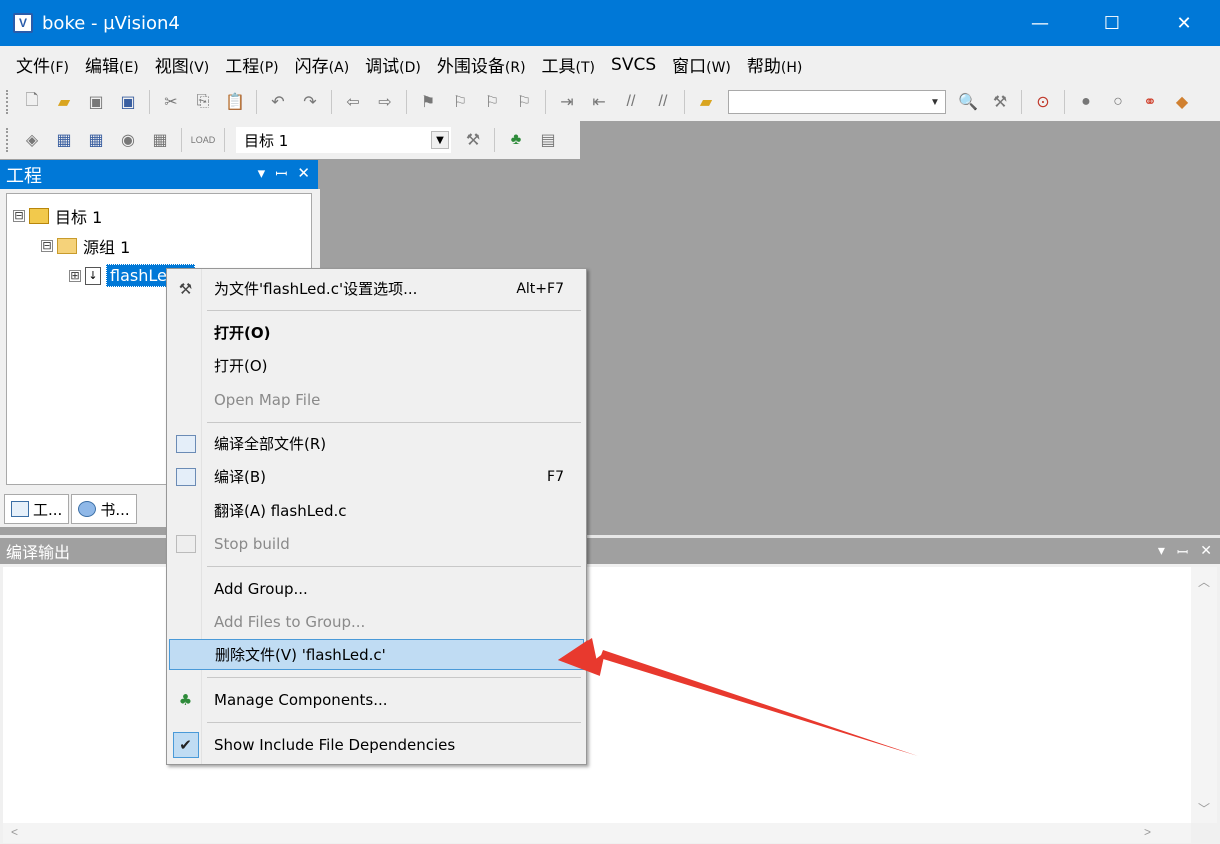 The width and height of the screenshot is (1220, 844). What do you see at coordinates (1000, 102) in the screenshot?
I see `incremental-find-icon: ⚒` at bounding box center [1000, 102].